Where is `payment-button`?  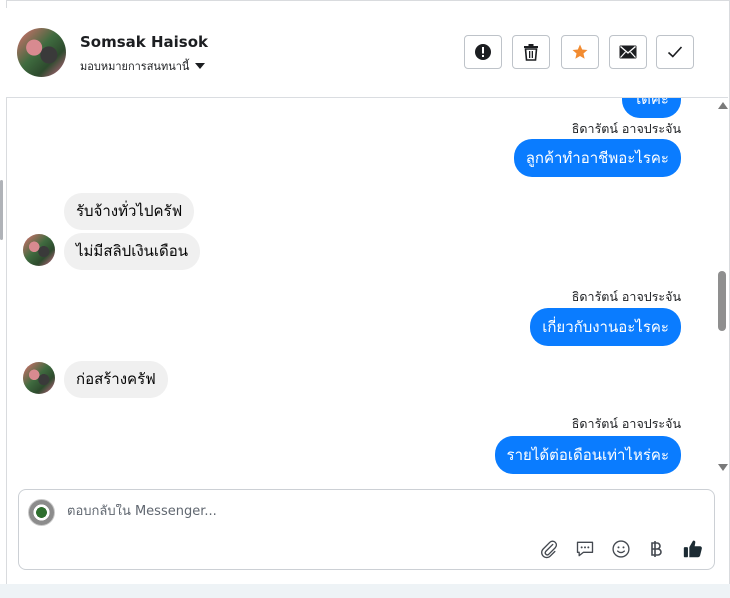
payment-button is located at coordinates (656, 549).